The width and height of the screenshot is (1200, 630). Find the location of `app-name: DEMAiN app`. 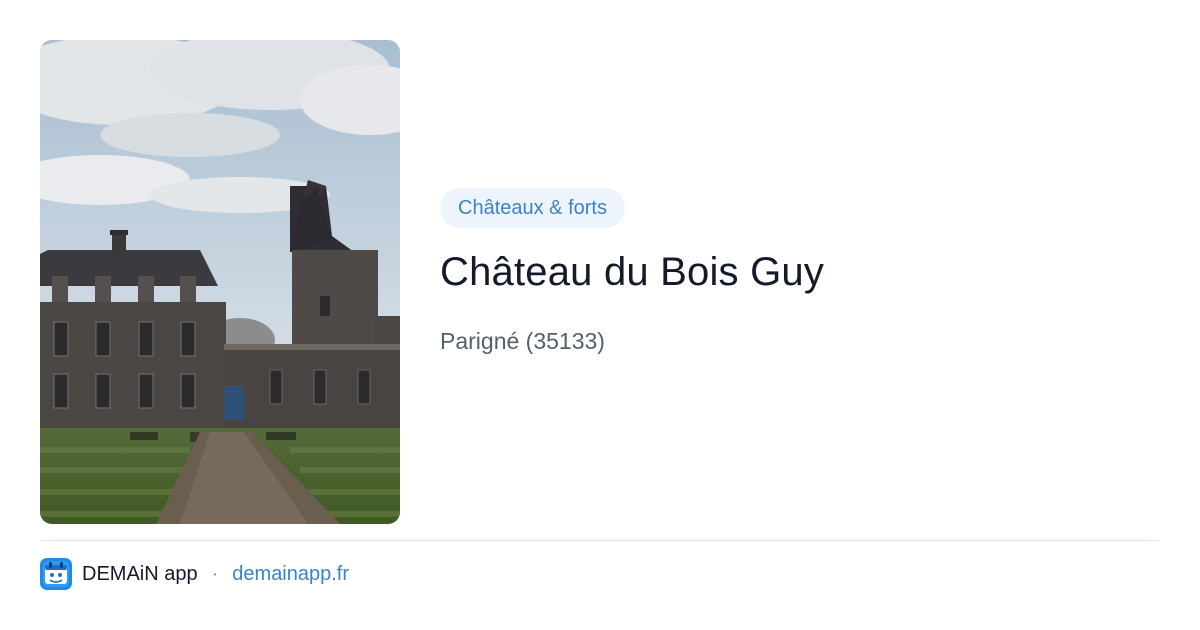

app-name: DEMAiN app is located at coordinates (140, 573).